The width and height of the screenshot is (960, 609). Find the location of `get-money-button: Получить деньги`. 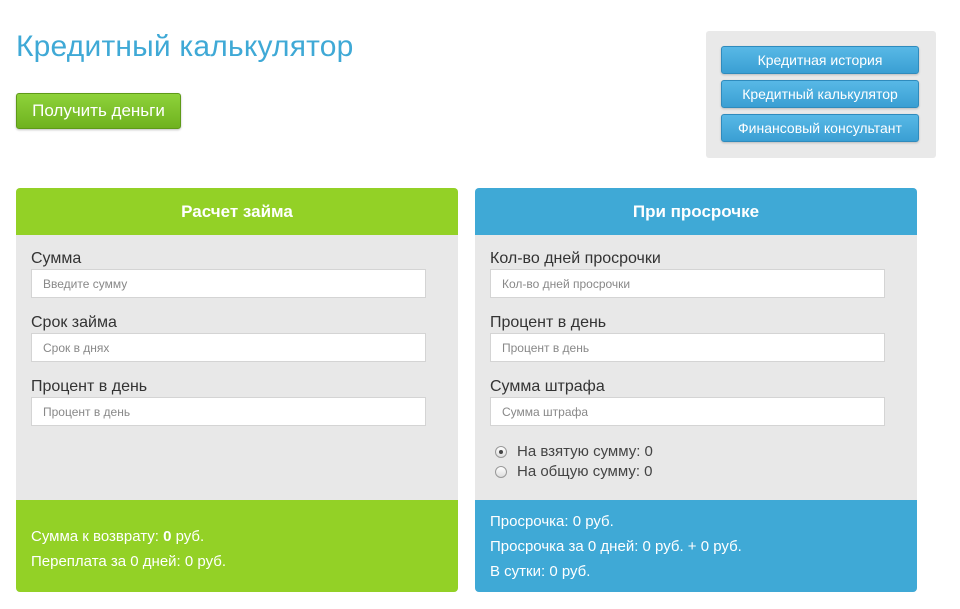

get-money-button: Получить деньги is located at coordinates (98, 111).